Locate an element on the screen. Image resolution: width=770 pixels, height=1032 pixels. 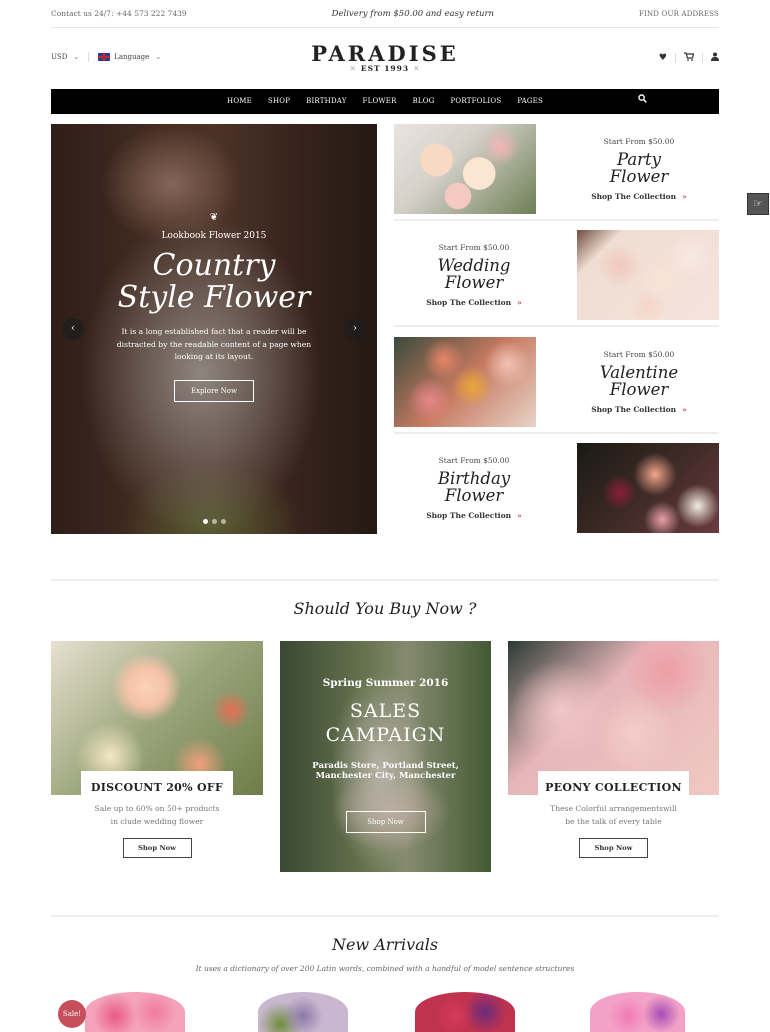
header: USD ⌄ Language ⌄ PARADISE ✕ EST 1993 ✕ ♥ is located at coordinates (385, 60).